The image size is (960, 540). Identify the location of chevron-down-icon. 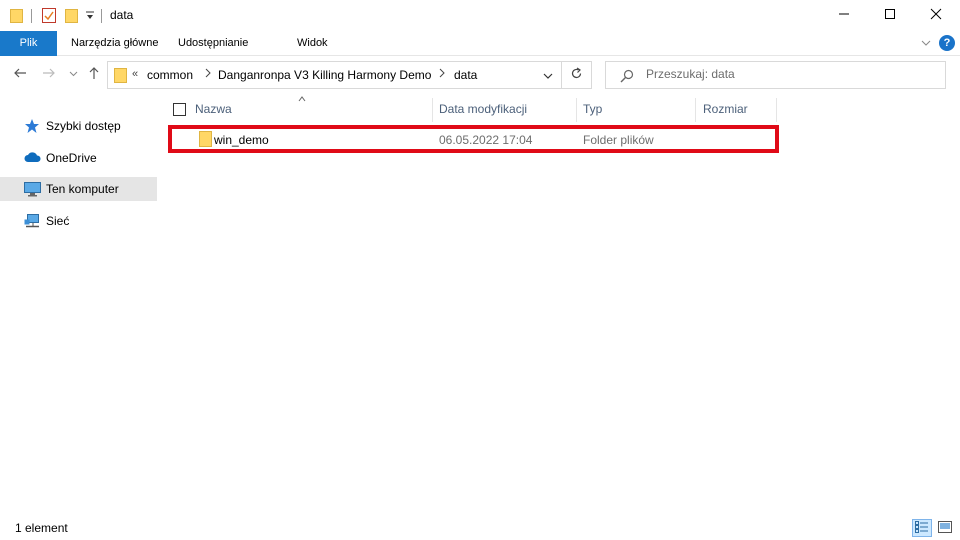
(73, 74).